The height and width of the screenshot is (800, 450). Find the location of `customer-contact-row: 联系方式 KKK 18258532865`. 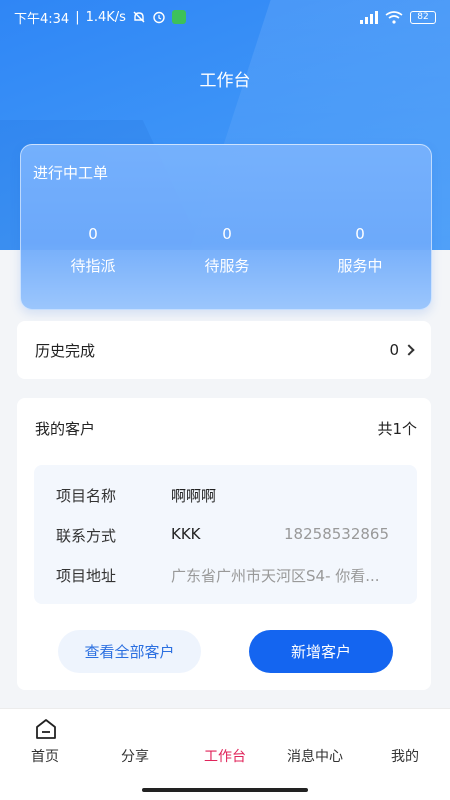

customer-contact-row: 联系方式 KKK 18258532865 is located at coordinates (222, 535).